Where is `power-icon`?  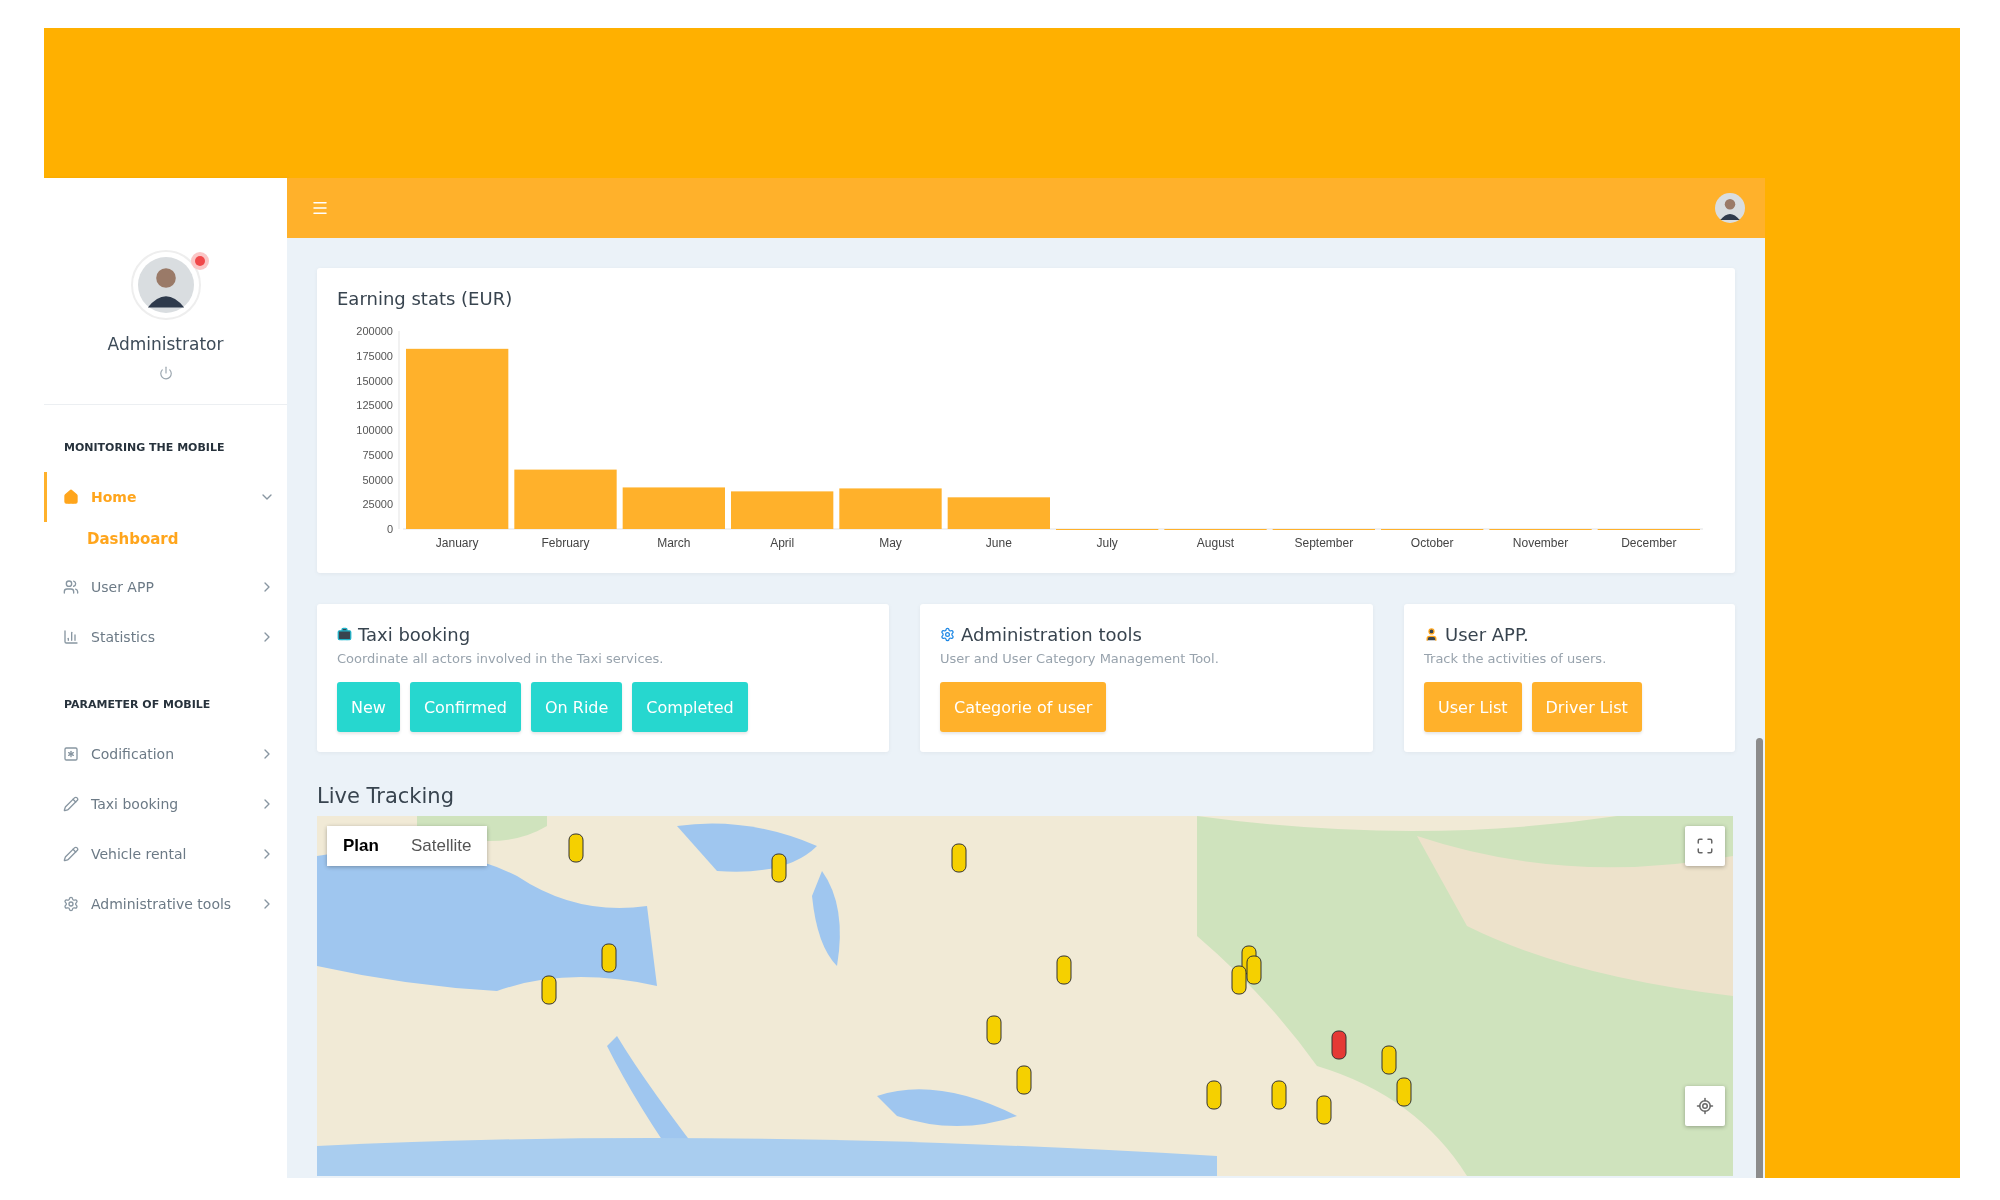 power-icon is located at coordinates (165, 373).